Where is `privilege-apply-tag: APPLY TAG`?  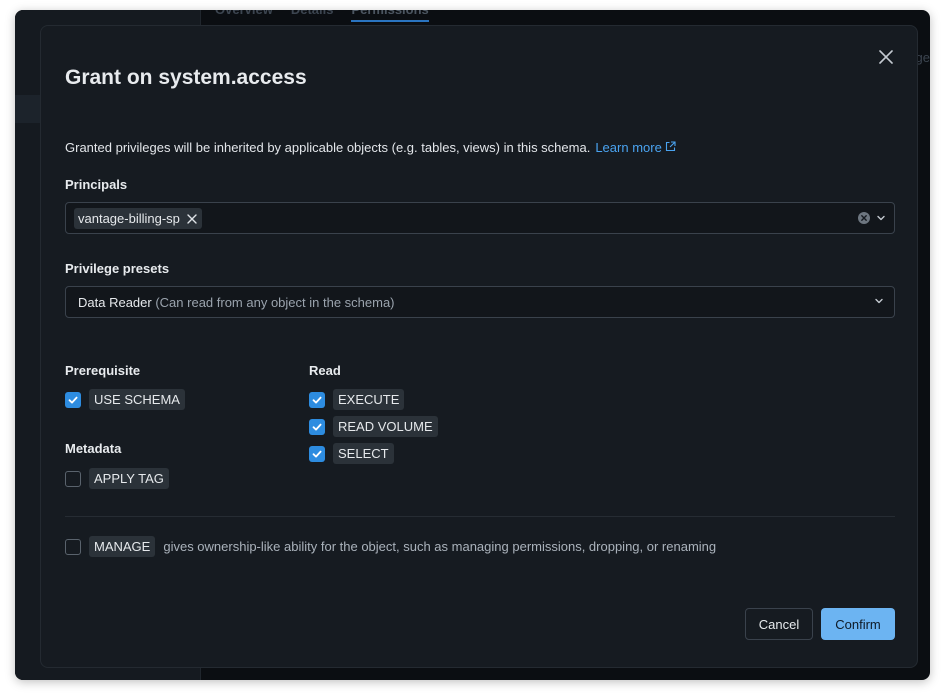 privilege-apply-tag: APPLY TAG is located at coordinates (117, 478).